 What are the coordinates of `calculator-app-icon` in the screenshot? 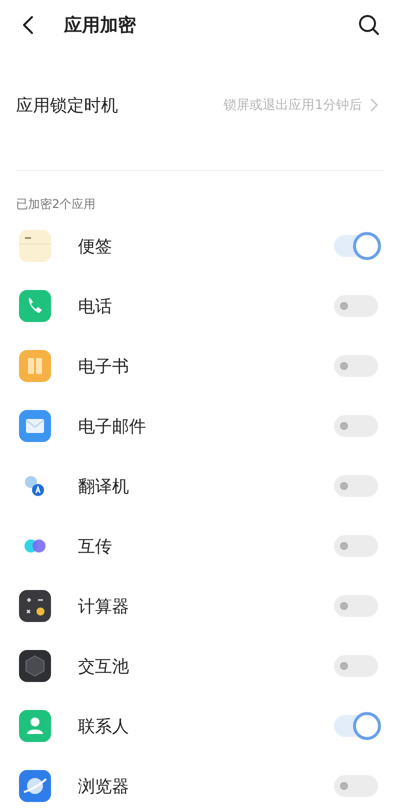 It's located at (35, 606).